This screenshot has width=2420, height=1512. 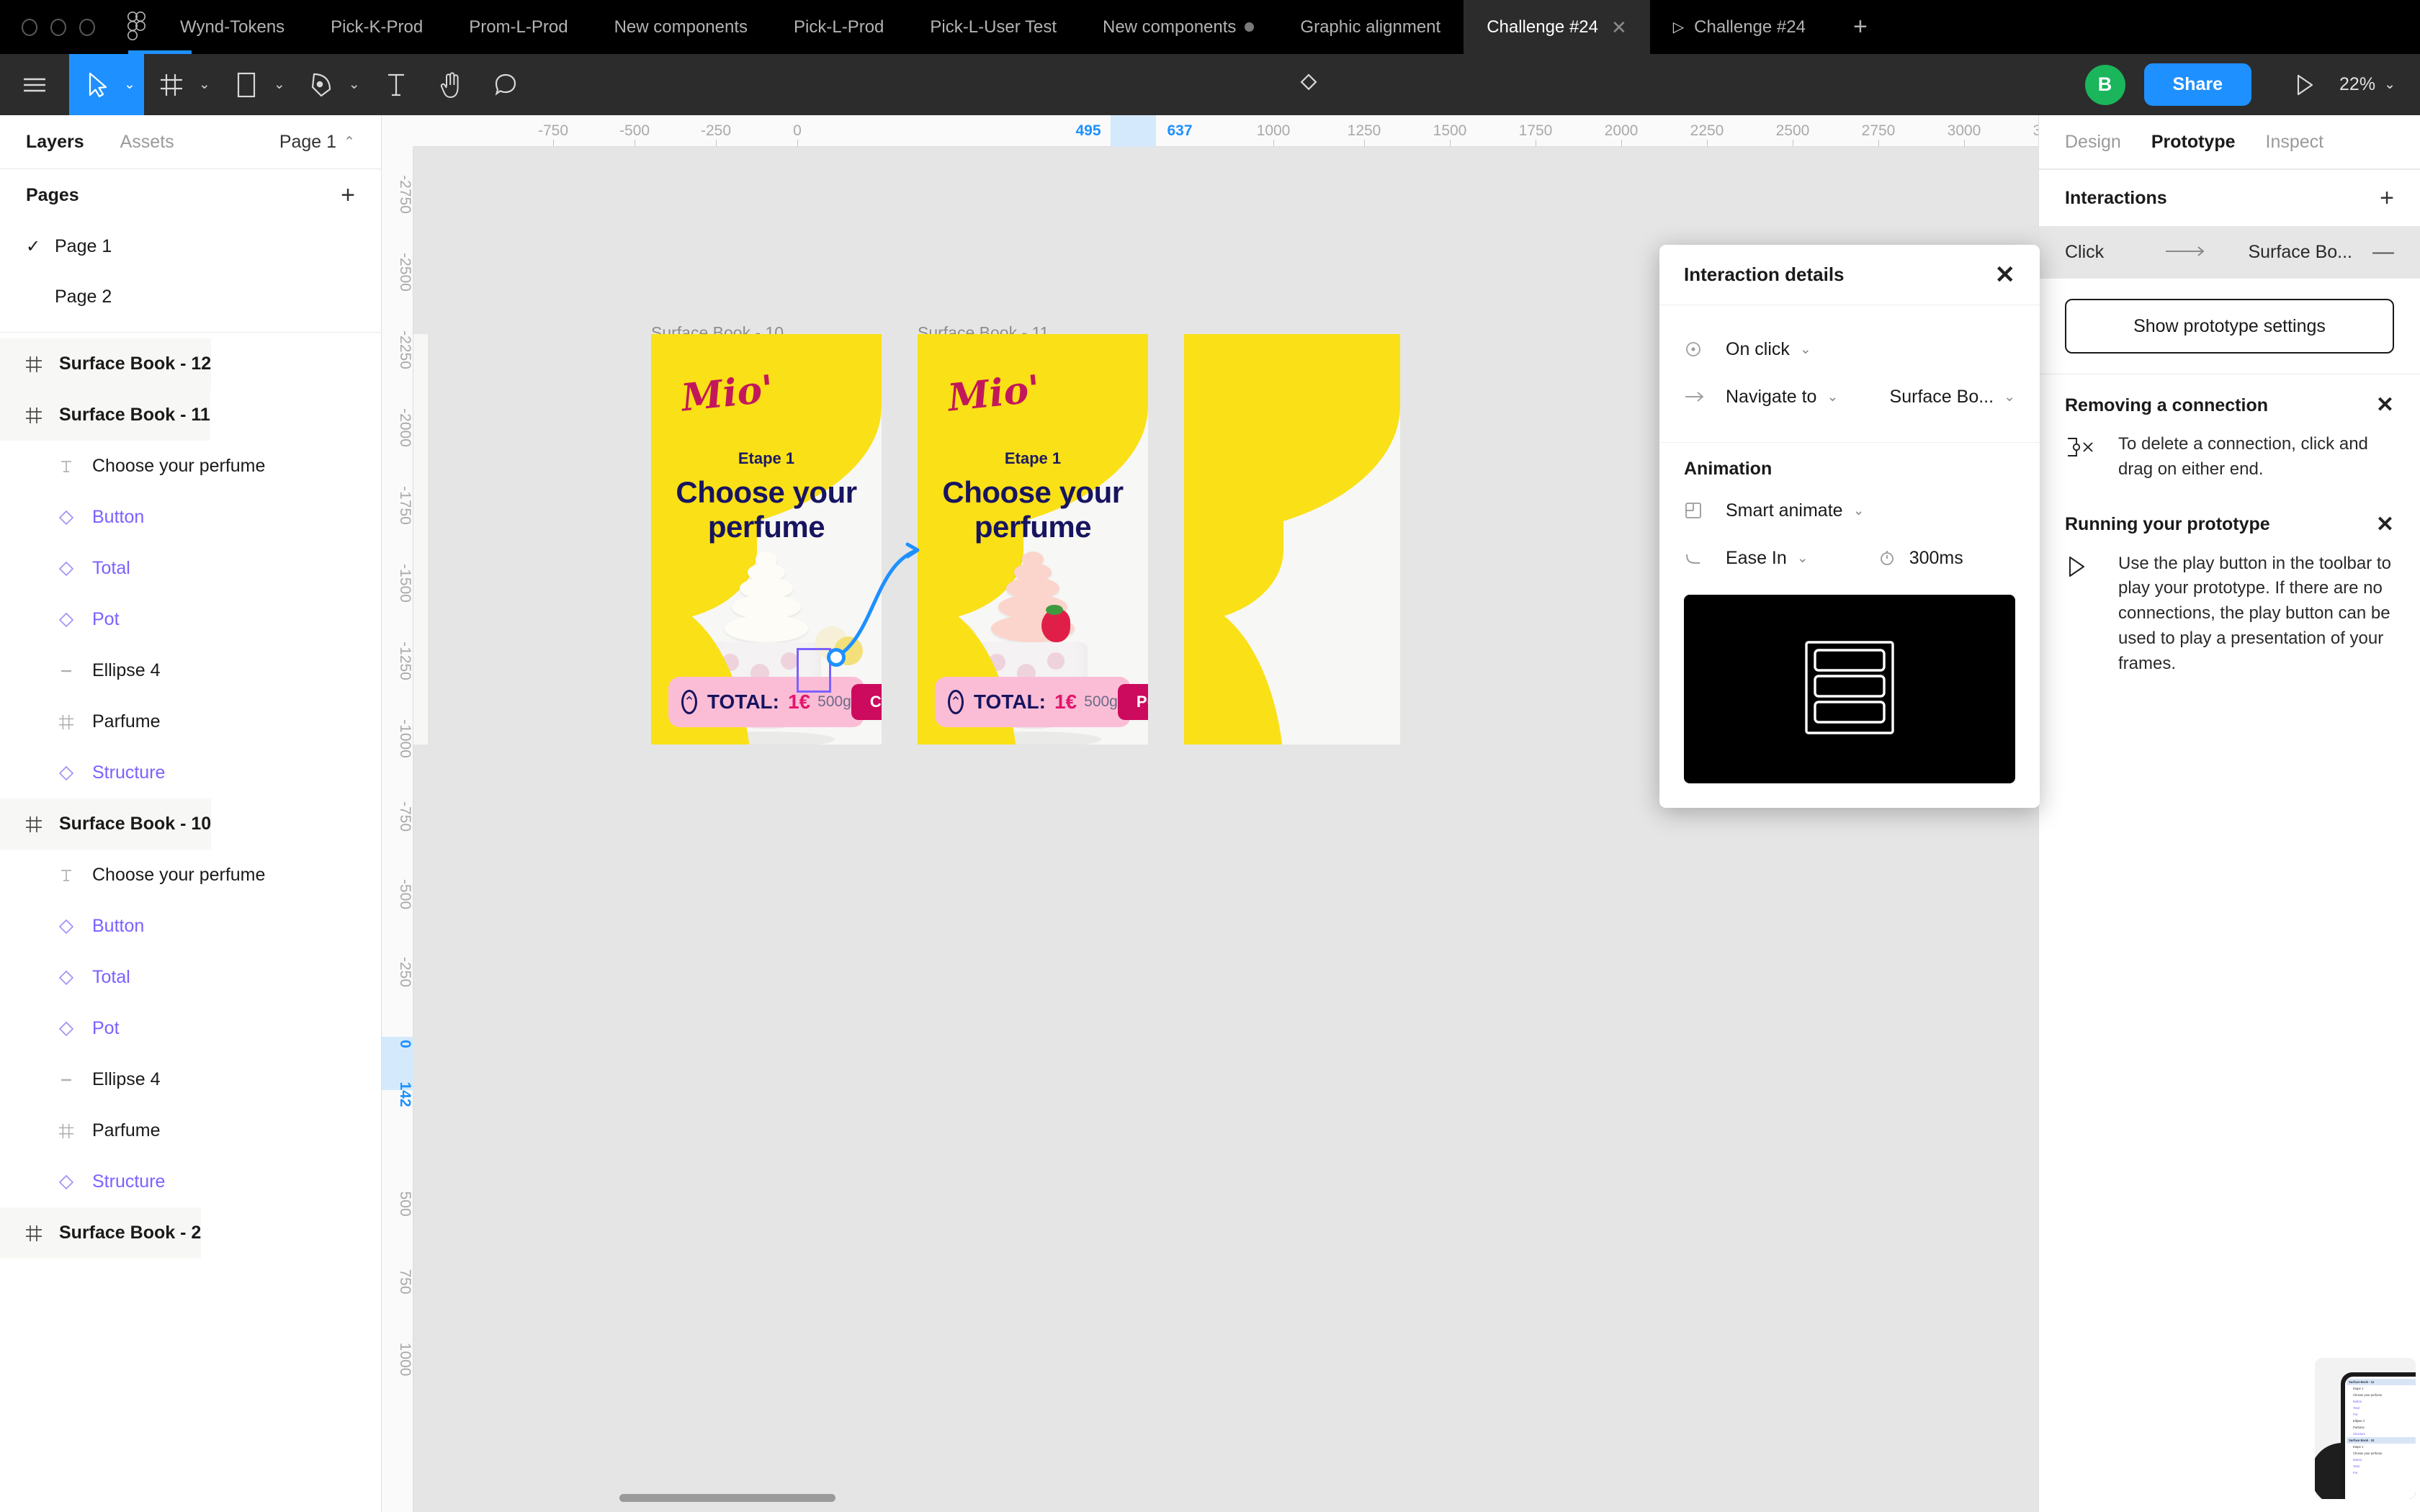 What do you see at coordinates (2387, 198) in the screenshot?
I see `add-interaction-button: +` at bounding box center [2387, 198].